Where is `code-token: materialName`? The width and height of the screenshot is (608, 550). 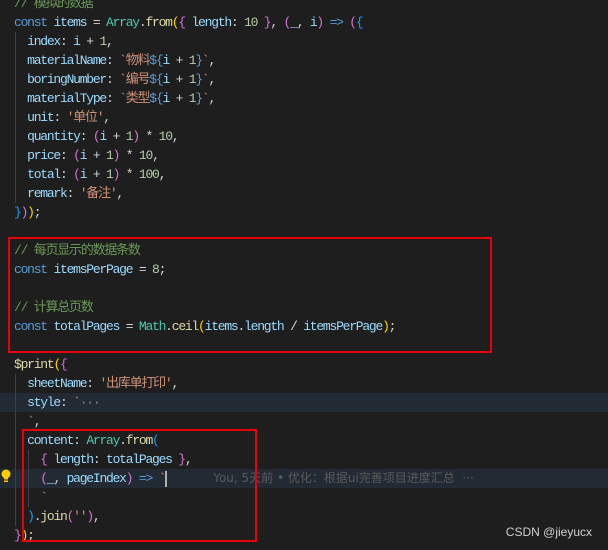
code-token: materialName is located at coordinates (60, 60).